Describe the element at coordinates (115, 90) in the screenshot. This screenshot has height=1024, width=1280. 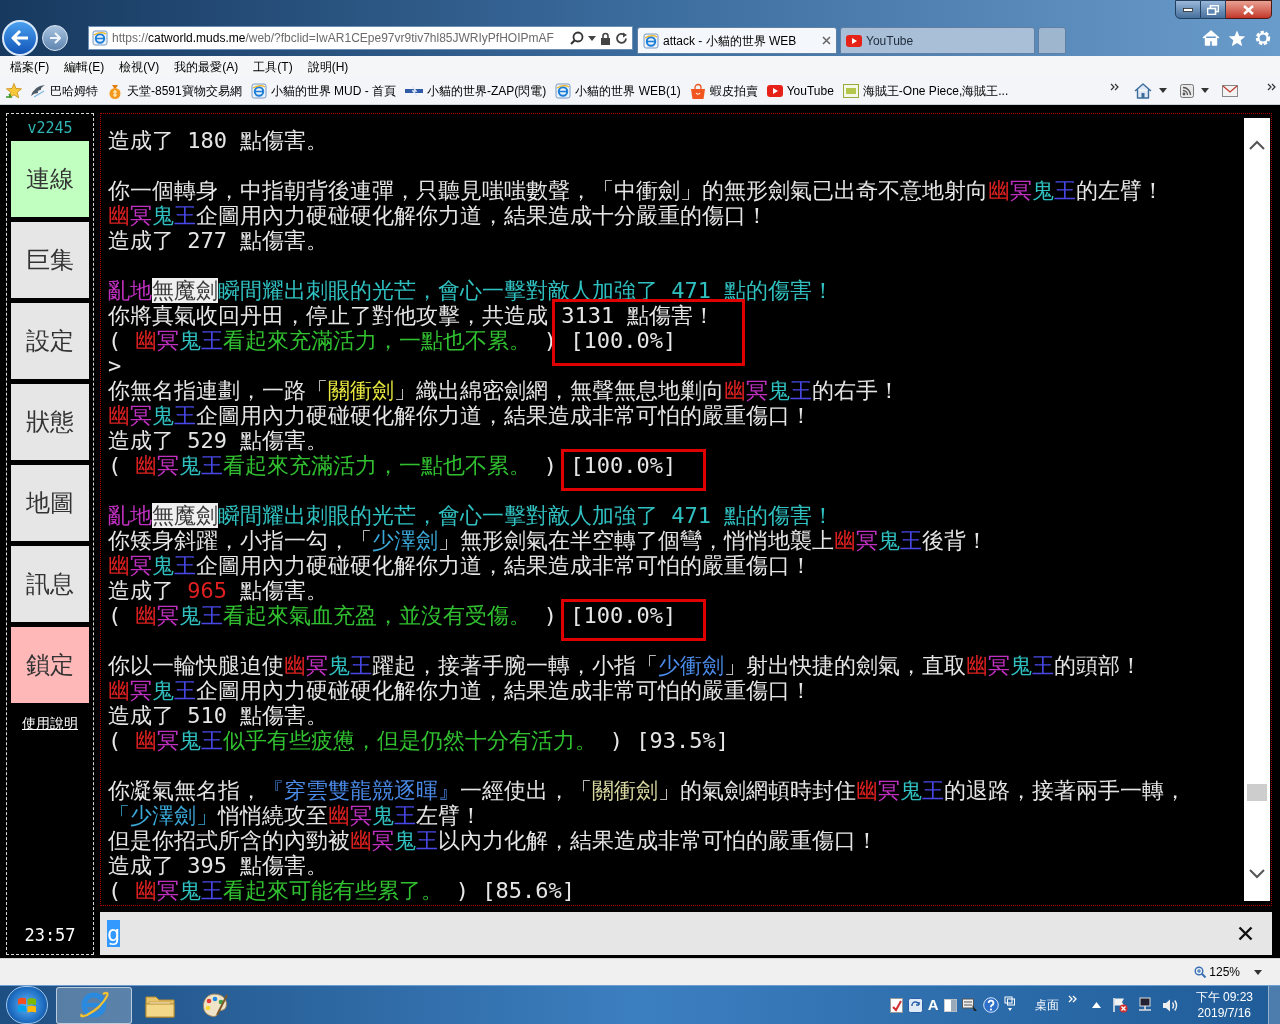
I see `money-bag-icon` at that location.